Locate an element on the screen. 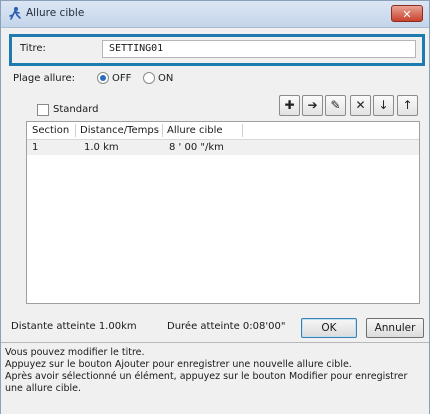  arrow-right-icon: ➔ is located at coordinates (312, 105).